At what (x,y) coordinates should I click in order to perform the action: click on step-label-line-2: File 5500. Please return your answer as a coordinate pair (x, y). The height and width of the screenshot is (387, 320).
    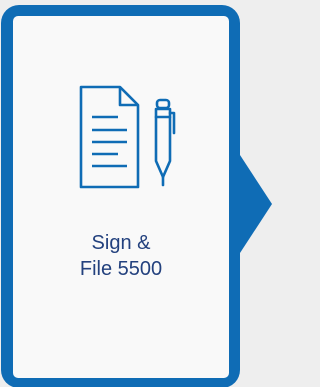
    Looking at the image, I should click on (121, 269).